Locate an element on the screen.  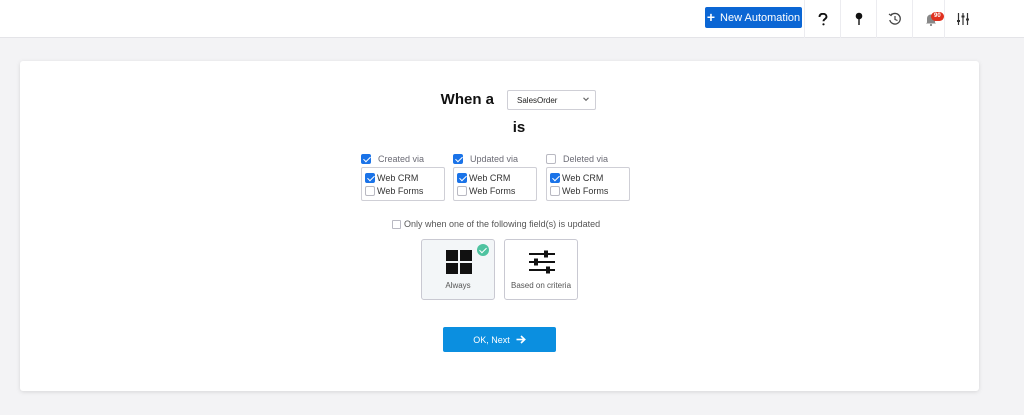
ok-next-button: OK, Next is located at coordinates (499, 339).